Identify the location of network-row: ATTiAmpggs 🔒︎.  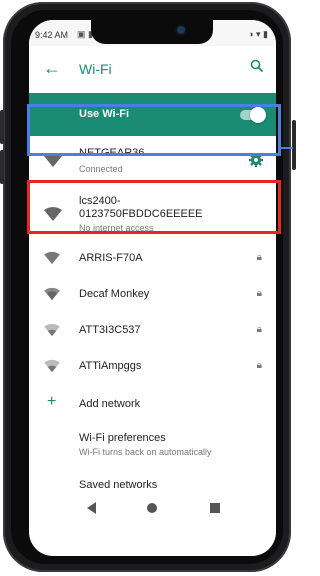
(152, 366).